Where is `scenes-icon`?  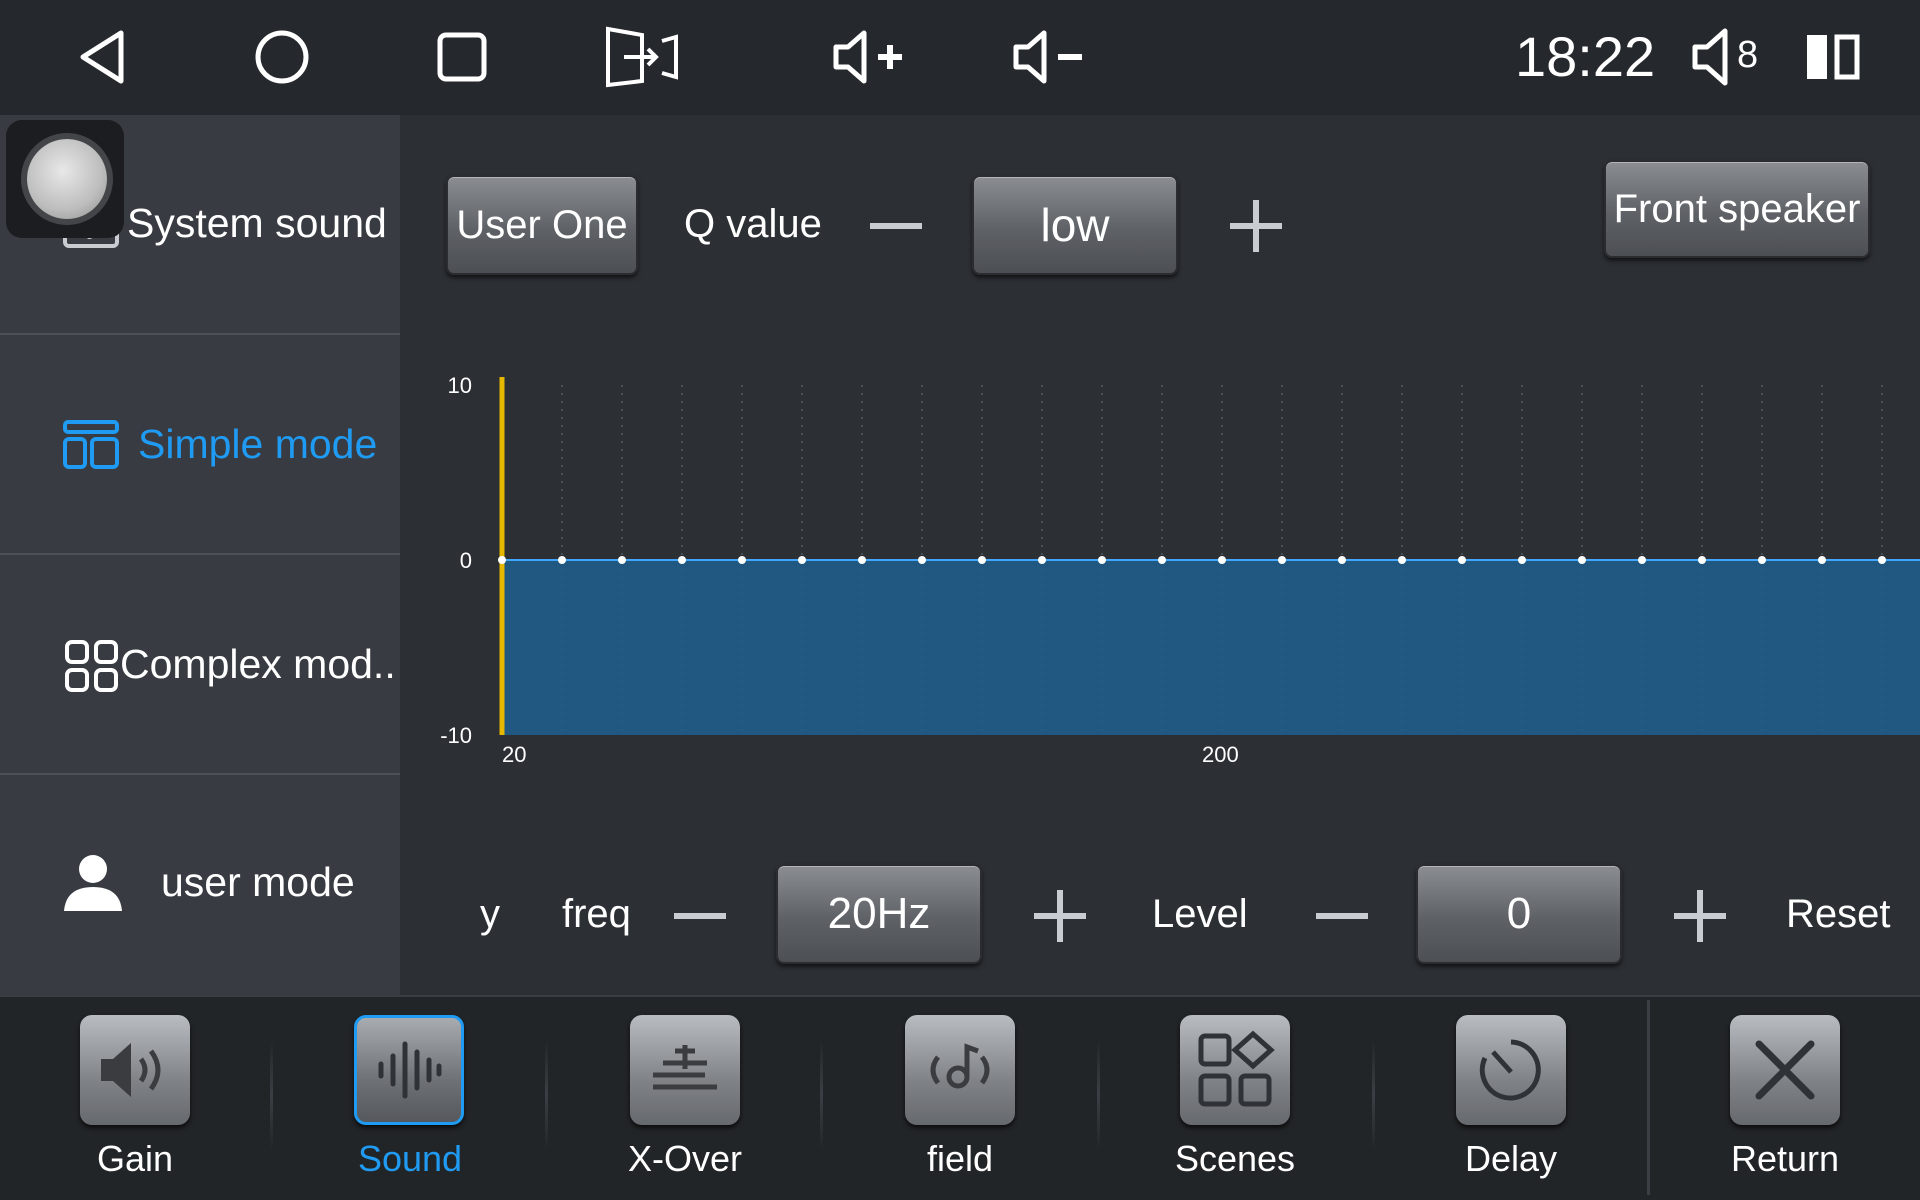
scenes-icon is located at coordinates (1236, 1068).